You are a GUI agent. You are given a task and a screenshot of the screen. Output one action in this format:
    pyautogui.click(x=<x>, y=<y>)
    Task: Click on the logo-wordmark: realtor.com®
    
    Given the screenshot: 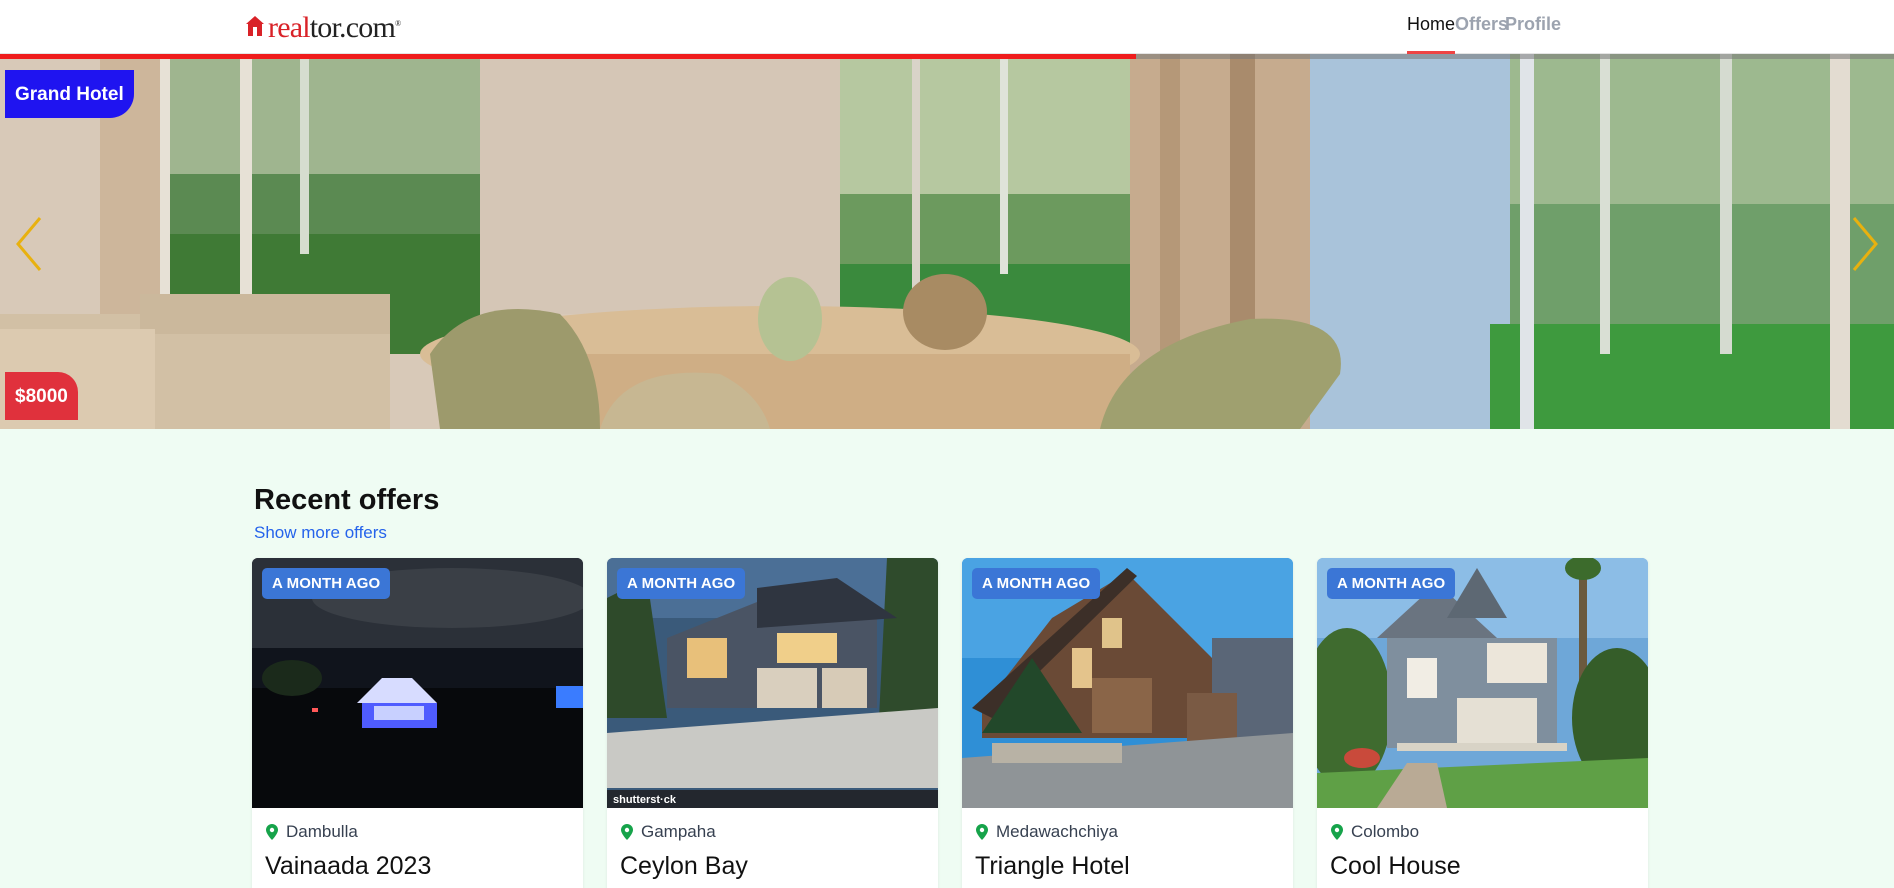 What is the action you would take?
    pyautogui.click(x=334, y=27)
    